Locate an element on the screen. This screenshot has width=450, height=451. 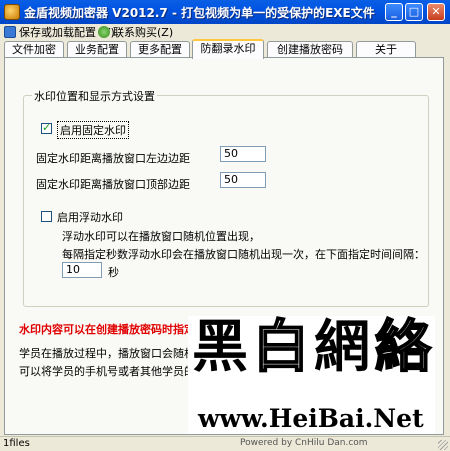
status-credit: Powered by CnHilu Dan.com is located at coordinates (304, 443).